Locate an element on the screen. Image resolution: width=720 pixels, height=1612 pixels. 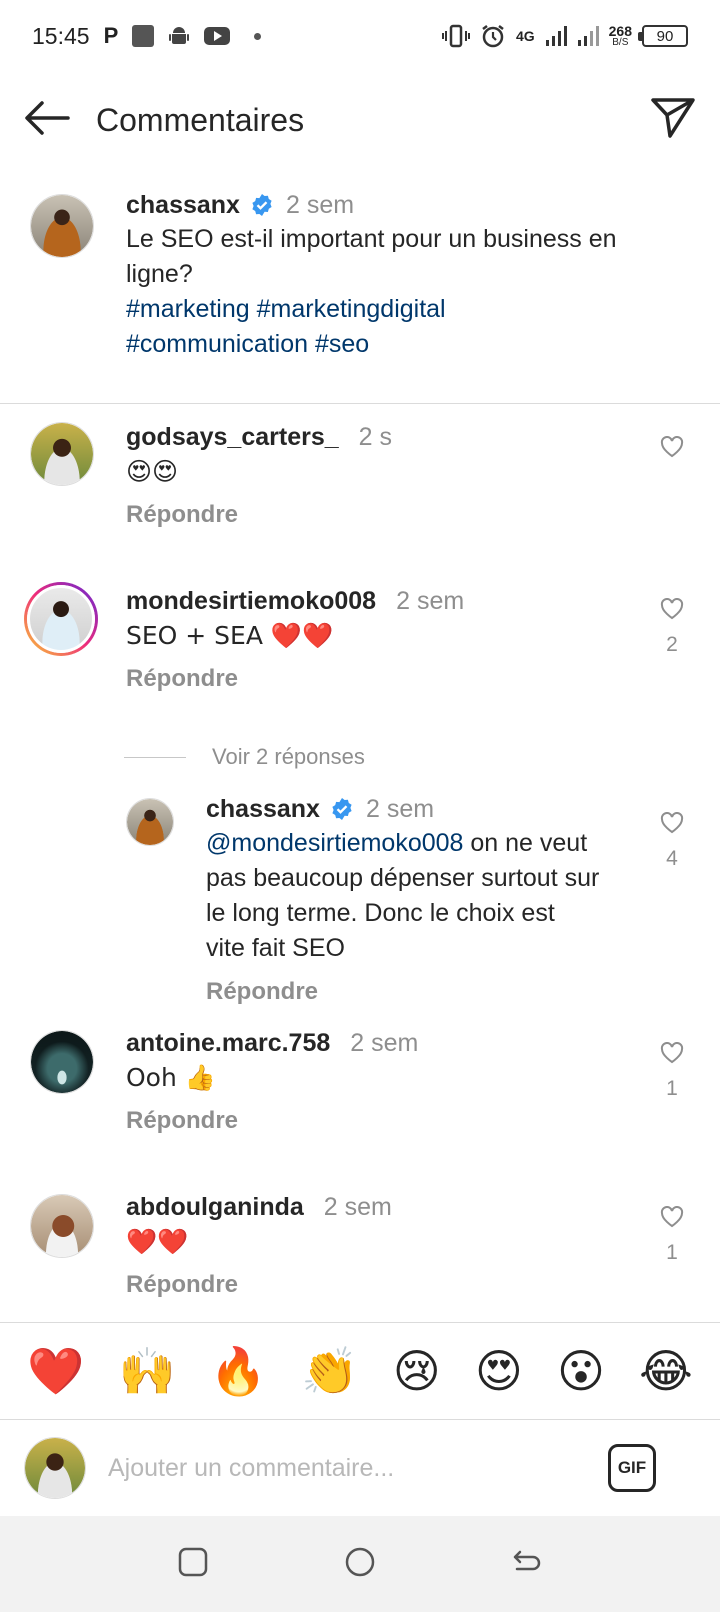
signal-2-icon is located at coordinates (588, 36).